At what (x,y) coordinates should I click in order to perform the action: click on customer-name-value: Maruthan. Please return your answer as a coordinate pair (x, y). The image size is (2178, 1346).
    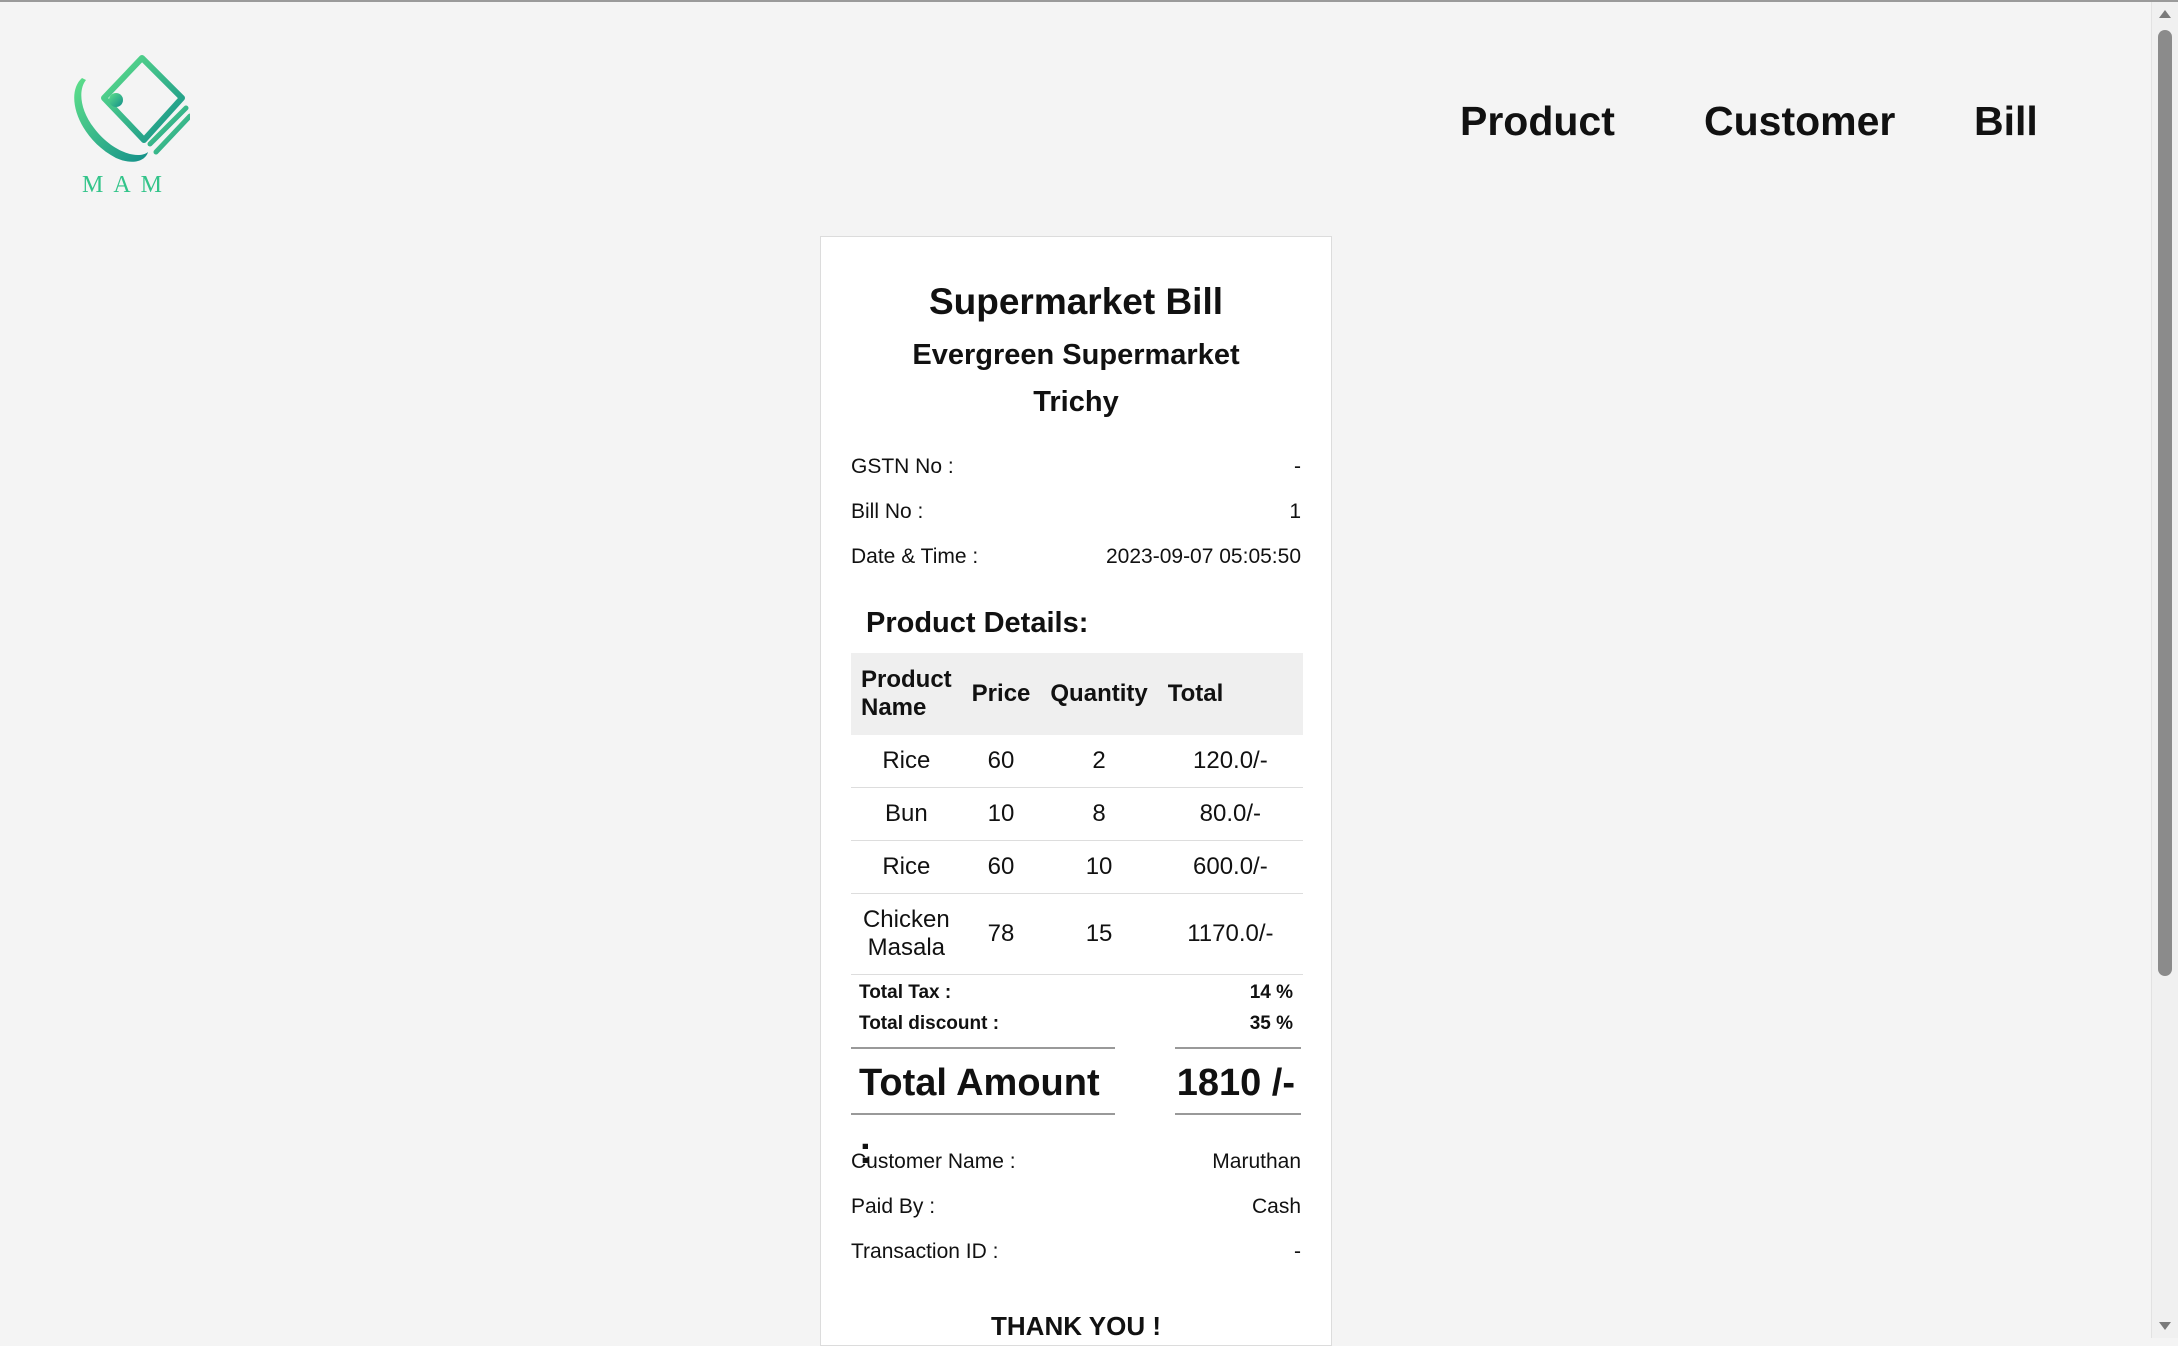
    Looking at the image, I should click on (1256, 1161).